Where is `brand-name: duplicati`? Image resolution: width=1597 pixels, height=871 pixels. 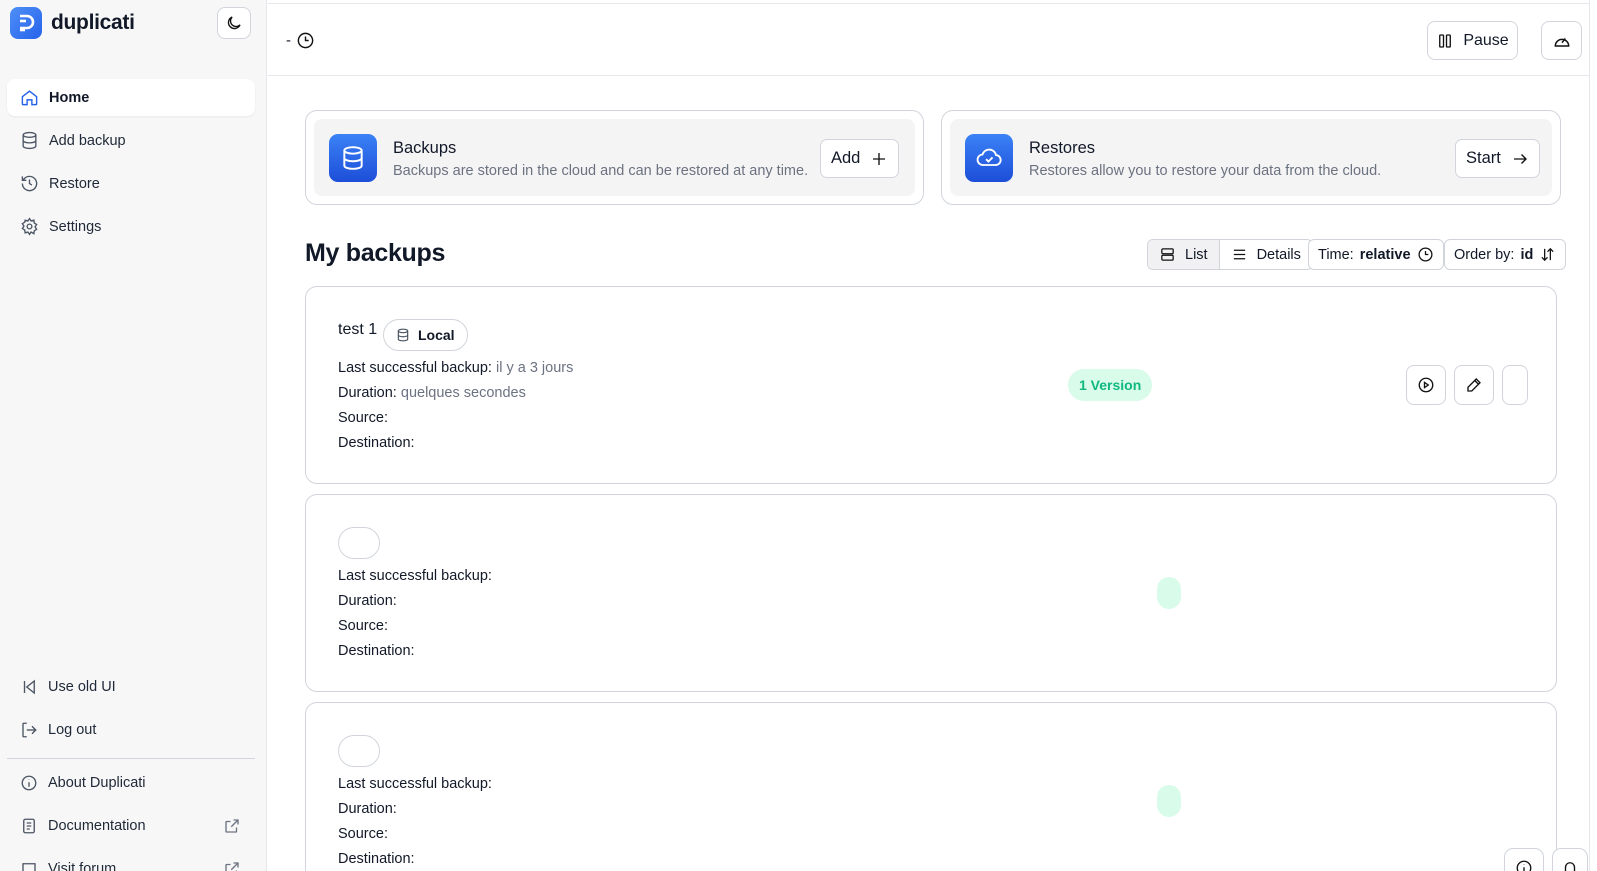
brand-name: duplicati is located at coordinates (93, 22).